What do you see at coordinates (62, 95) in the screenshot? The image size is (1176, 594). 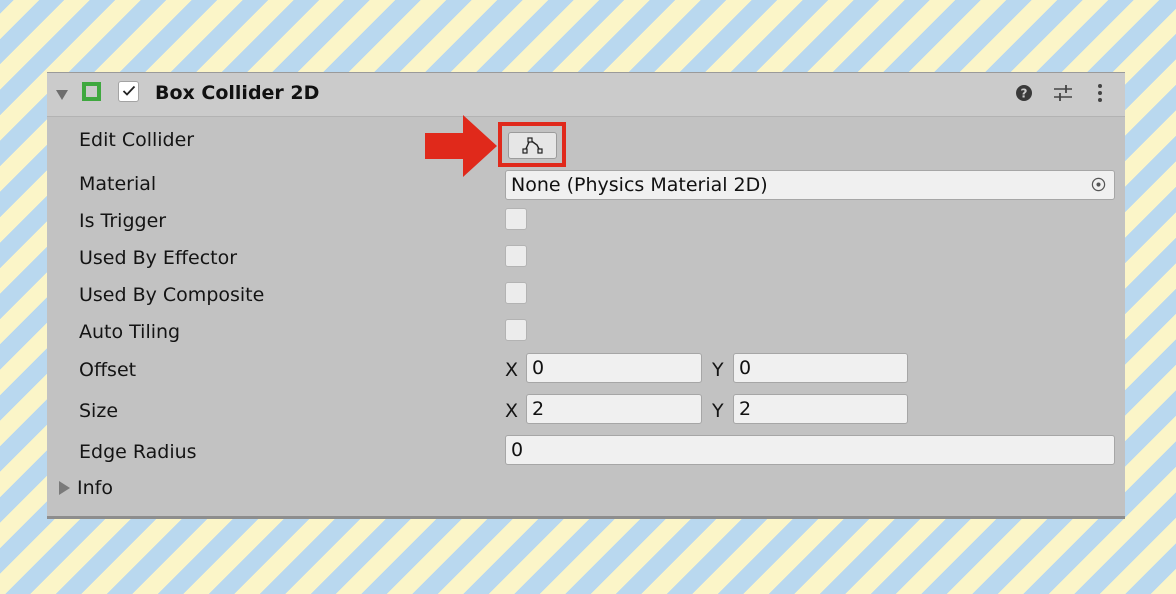 I see `foldout-arrow-icon` at bounding box center [62, 95].